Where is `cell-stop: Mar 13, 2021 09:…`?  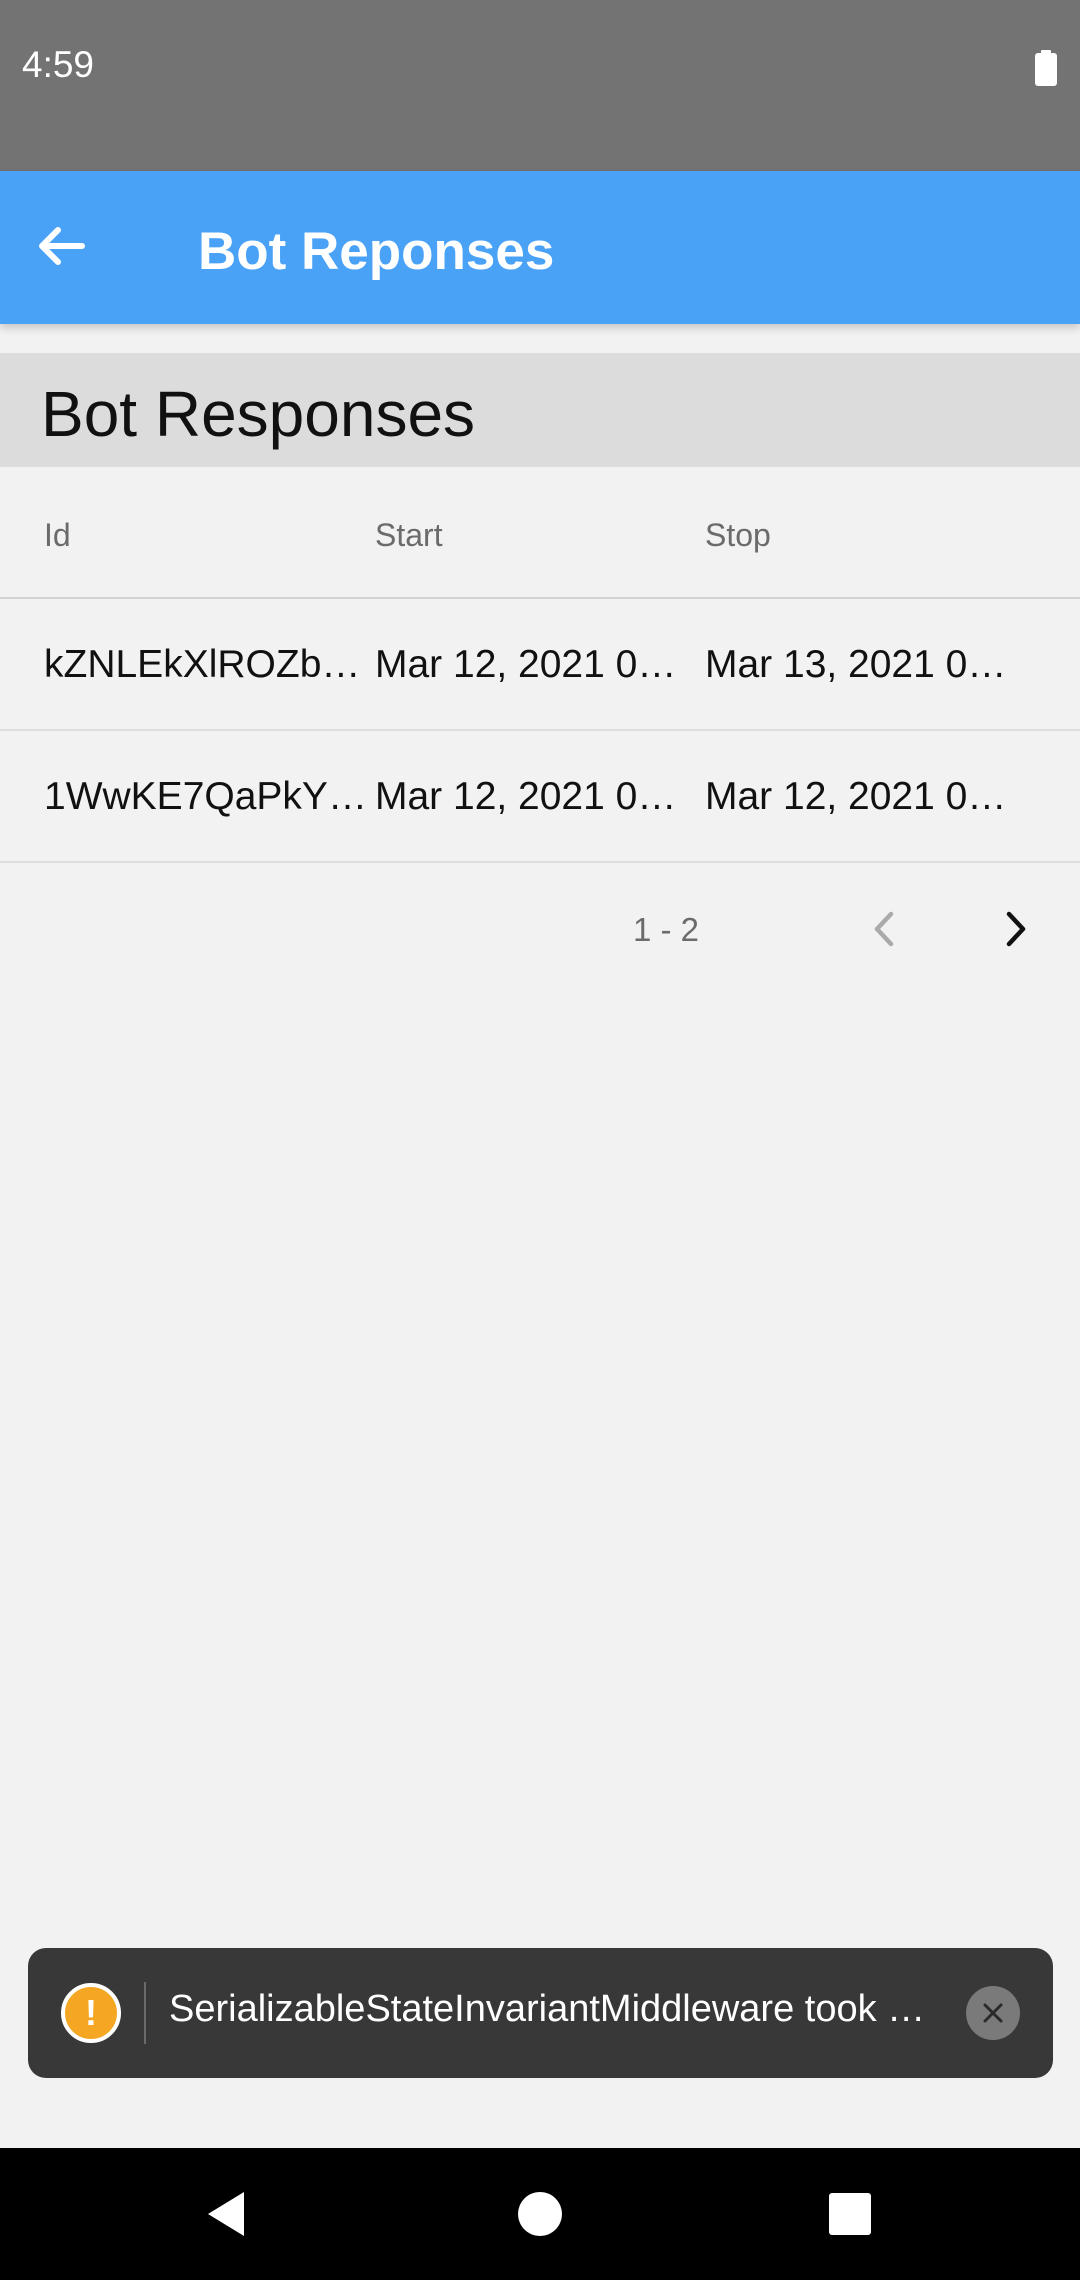
cell-stop: Mar 13, 2021 09:… is located at coordinates (865, 664).